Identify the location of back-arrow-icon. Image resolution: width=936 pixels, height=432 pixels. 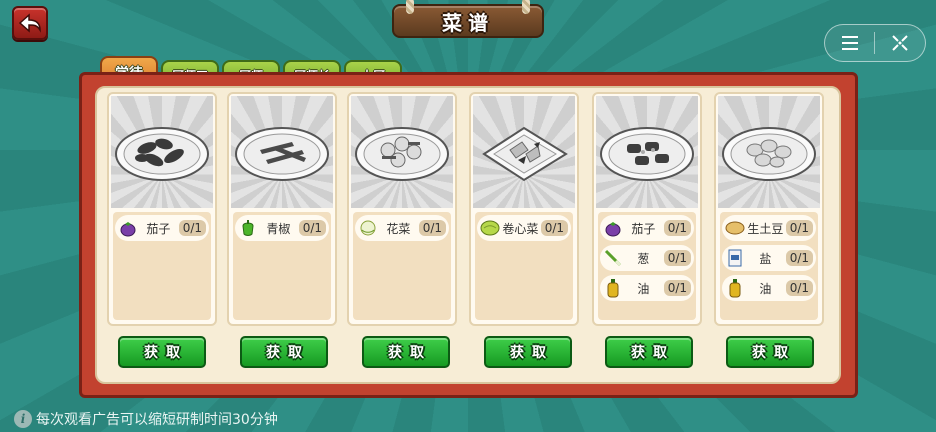
(29, 23).